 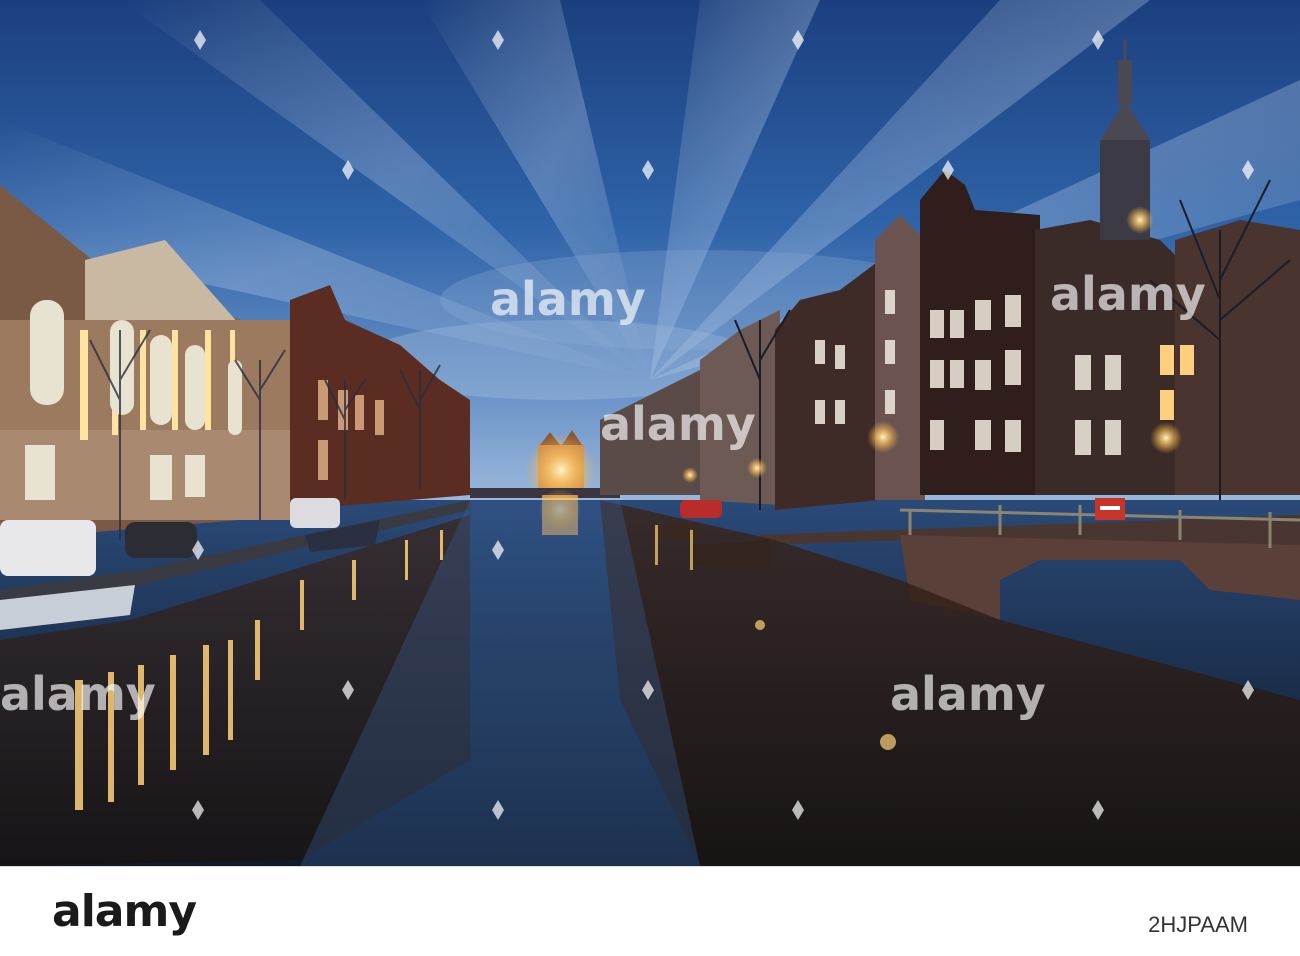 I want to click on image-id-label: 2HJPAAM, so click(x=1198, y=924).